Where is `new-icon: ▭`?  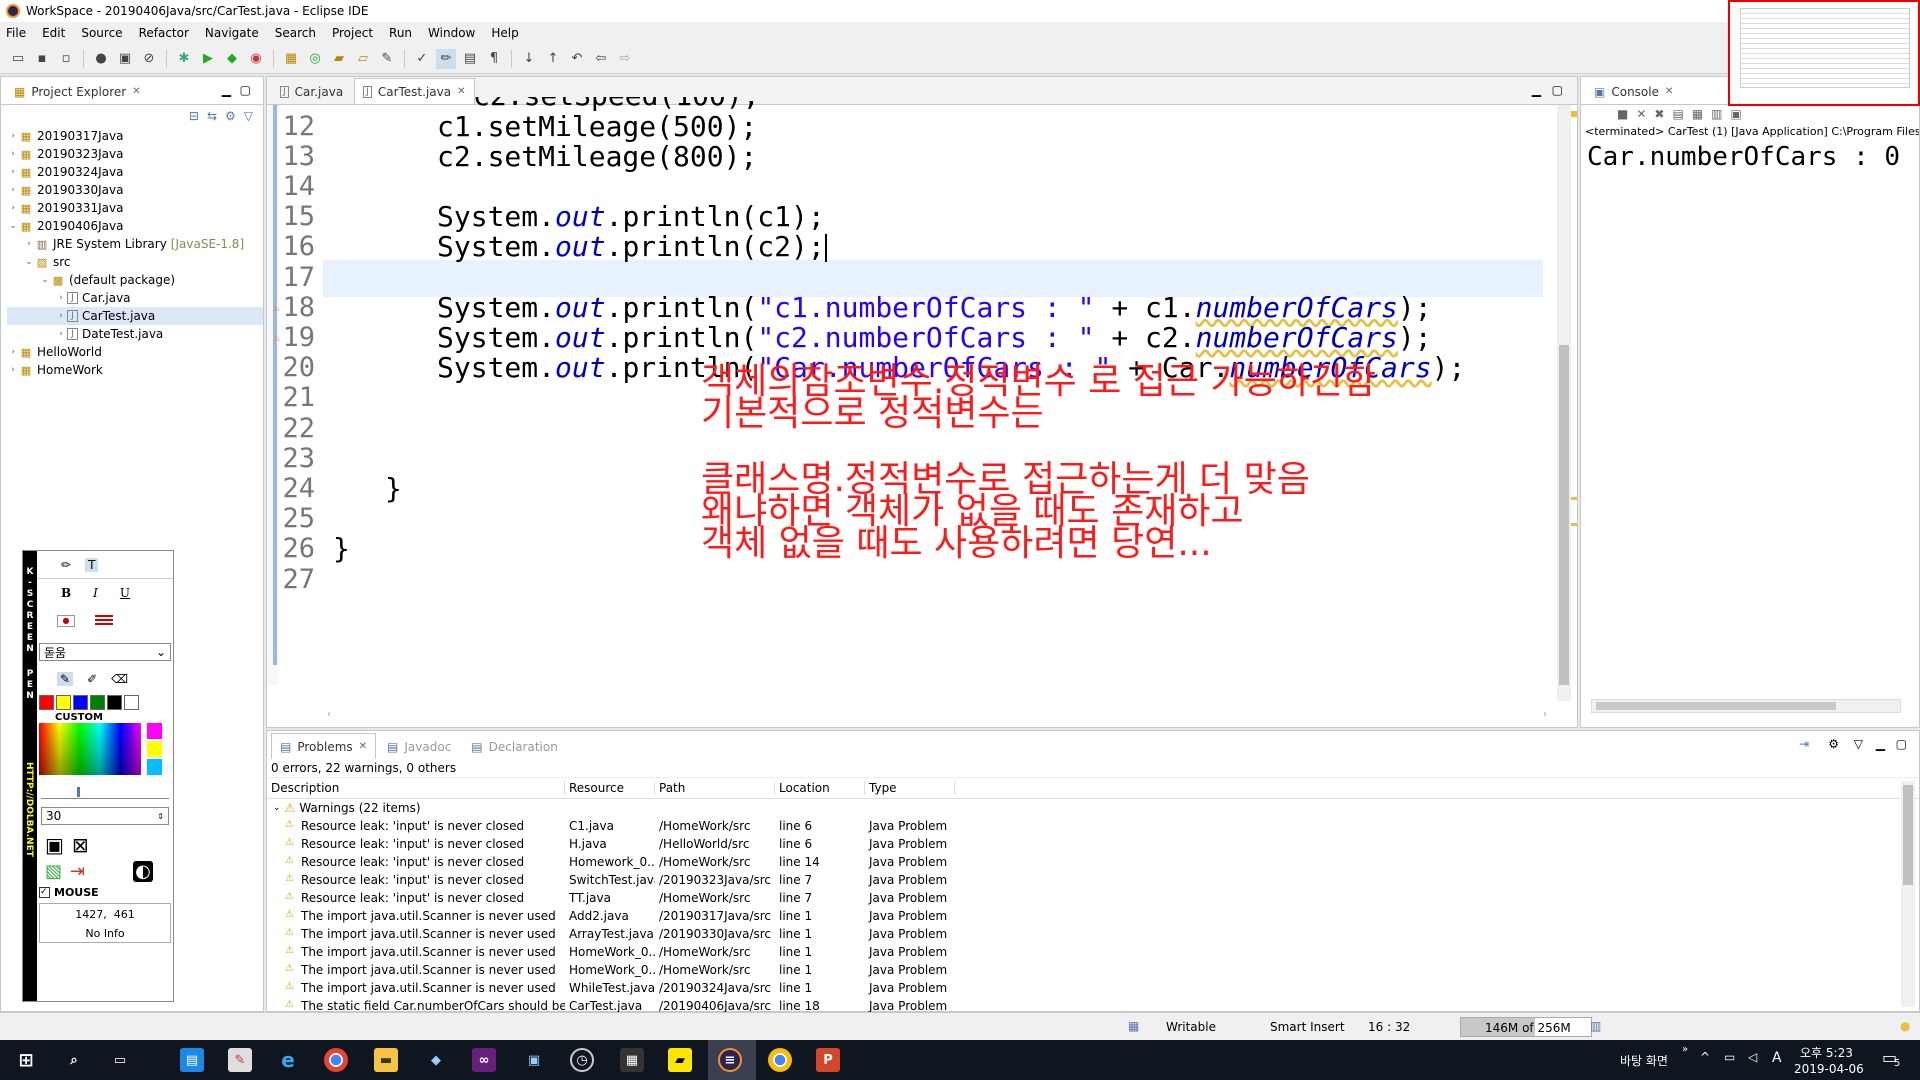
new-icon: ▭ is located at coordinates (18, 59).